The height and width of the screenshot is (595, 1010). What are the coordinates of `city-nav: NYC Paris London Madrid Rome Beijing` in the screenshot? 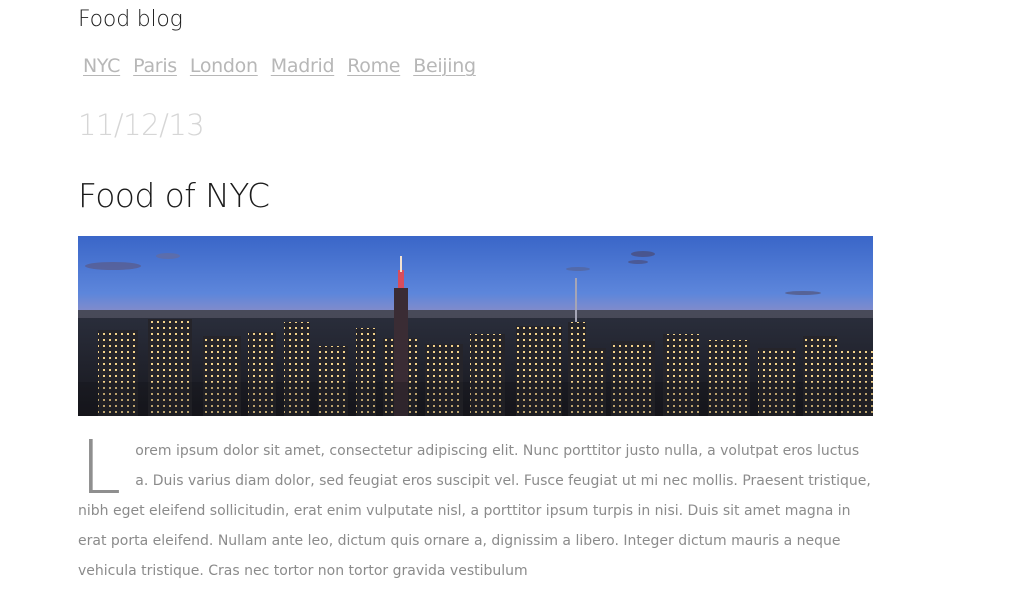 It's located at (279, 66).